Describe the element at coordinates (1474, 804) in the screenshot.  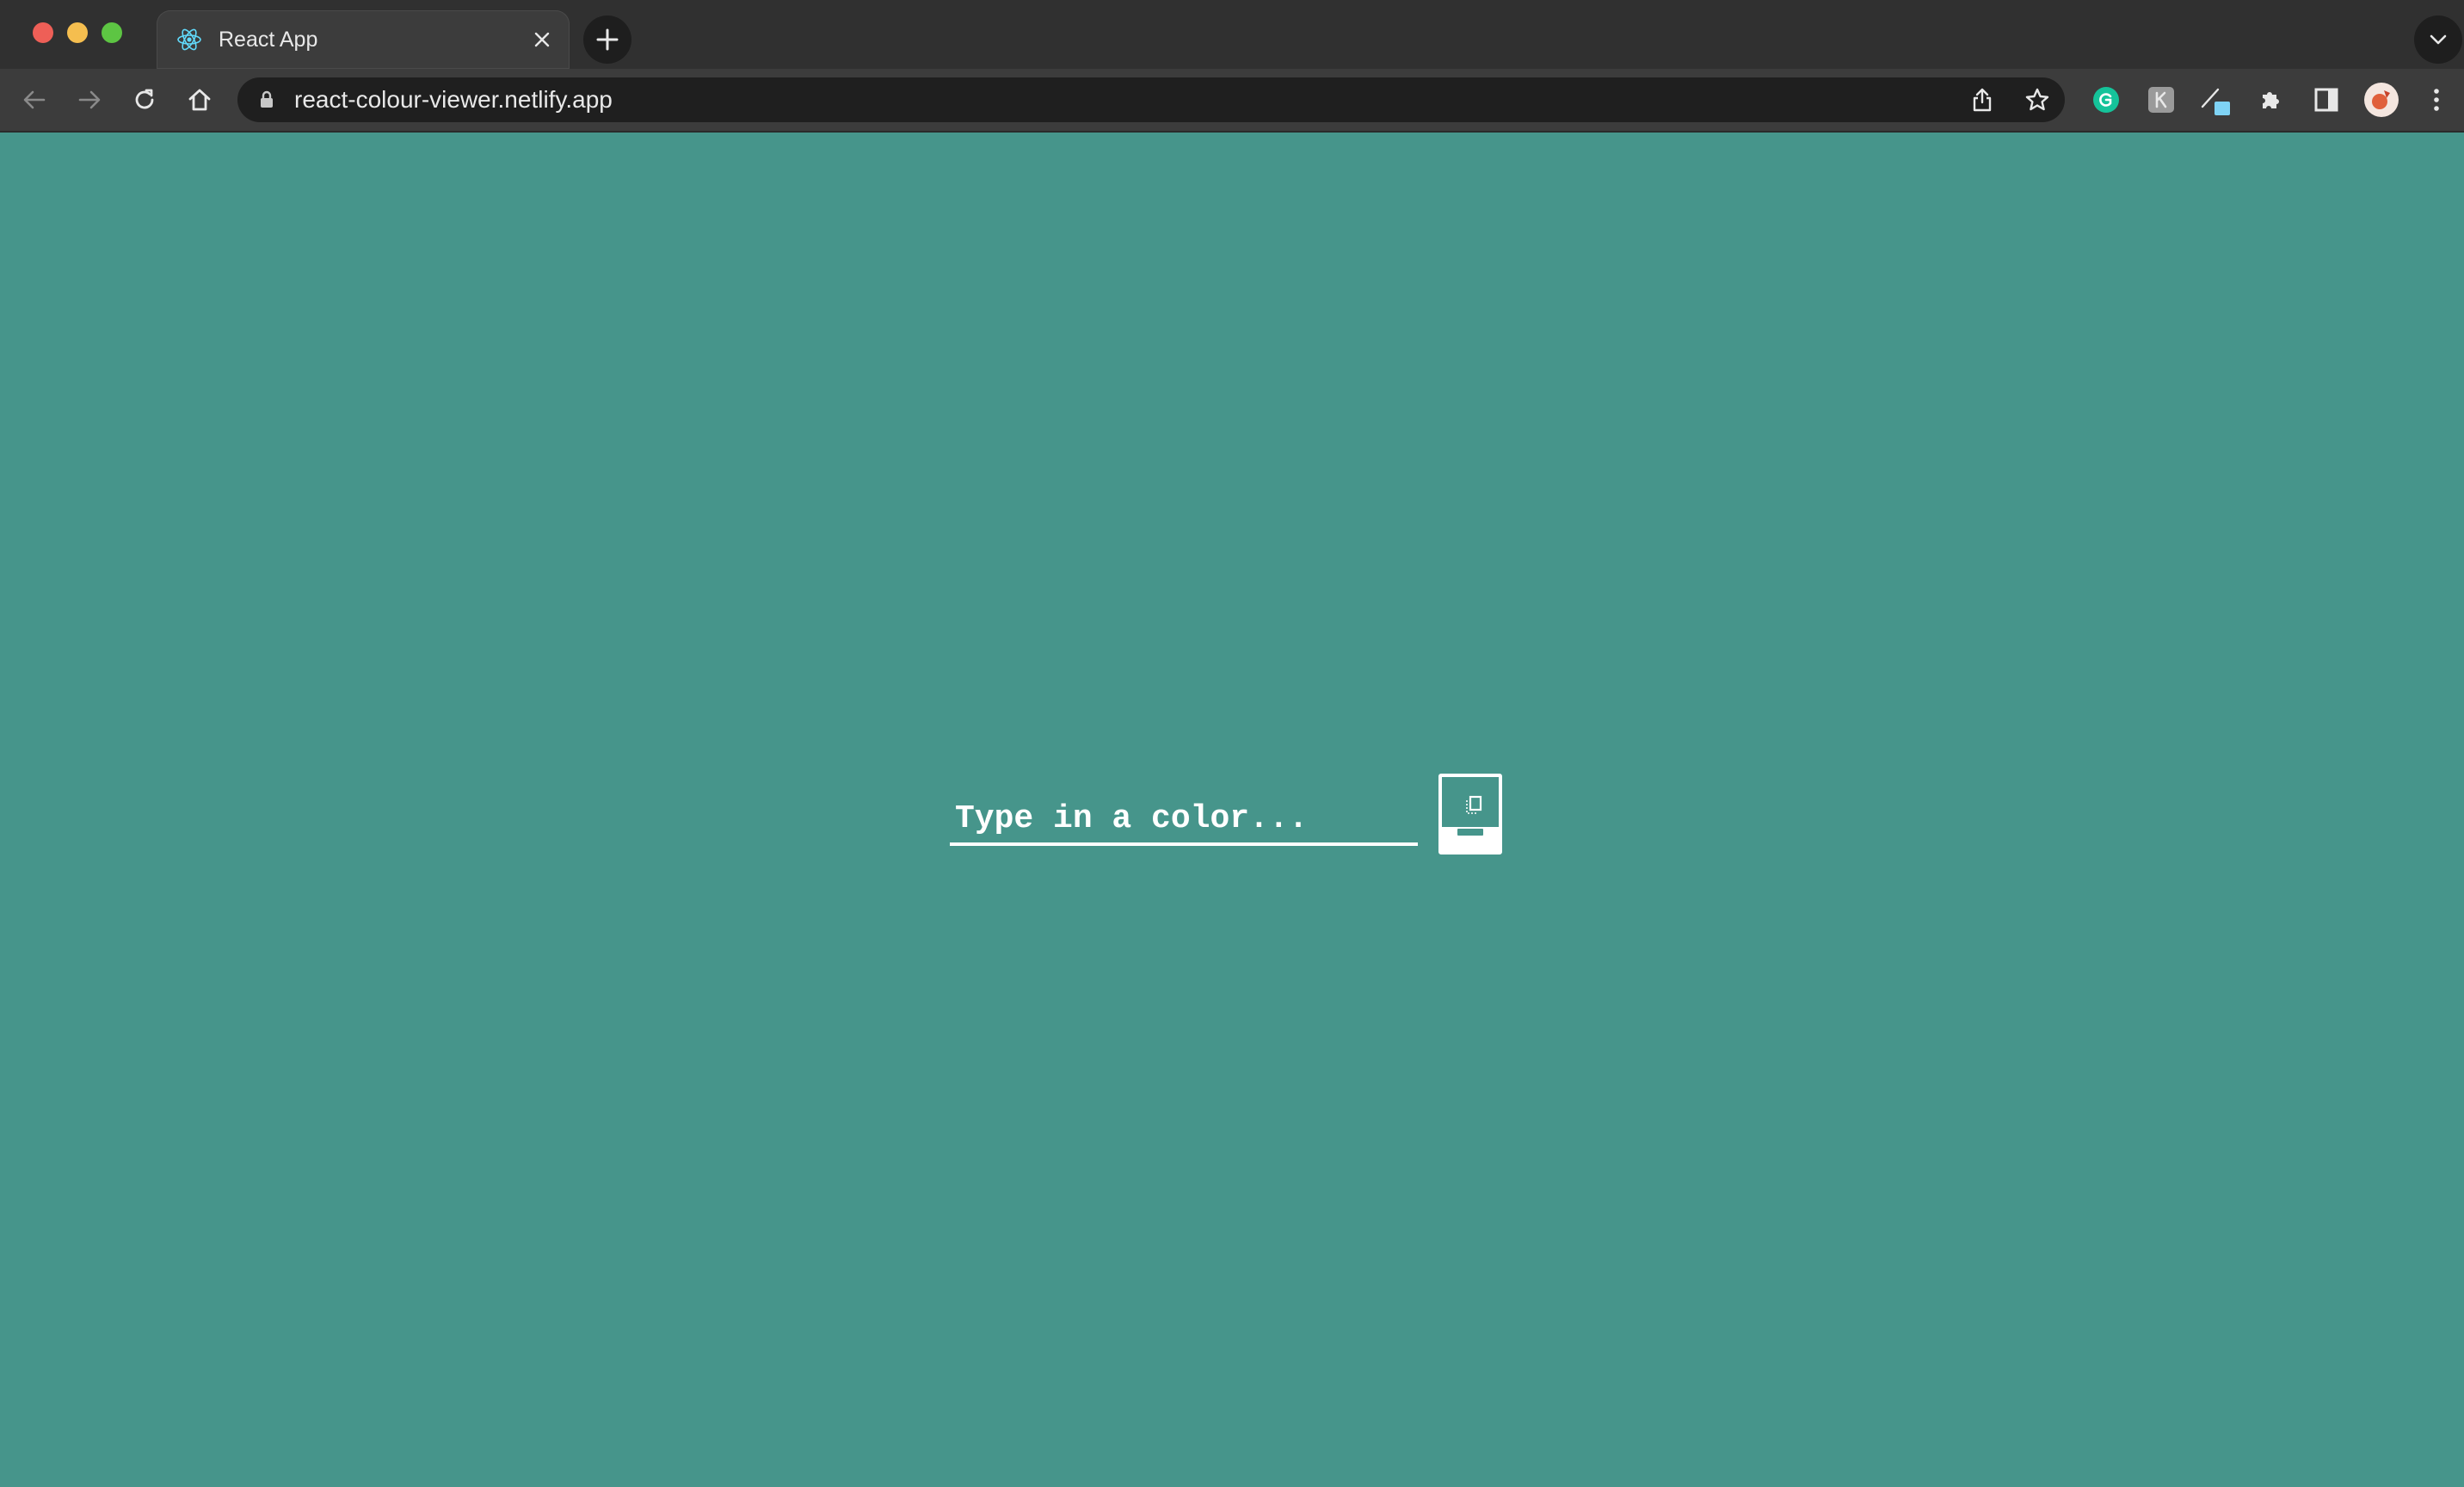
I see `copy-icon` at that location.